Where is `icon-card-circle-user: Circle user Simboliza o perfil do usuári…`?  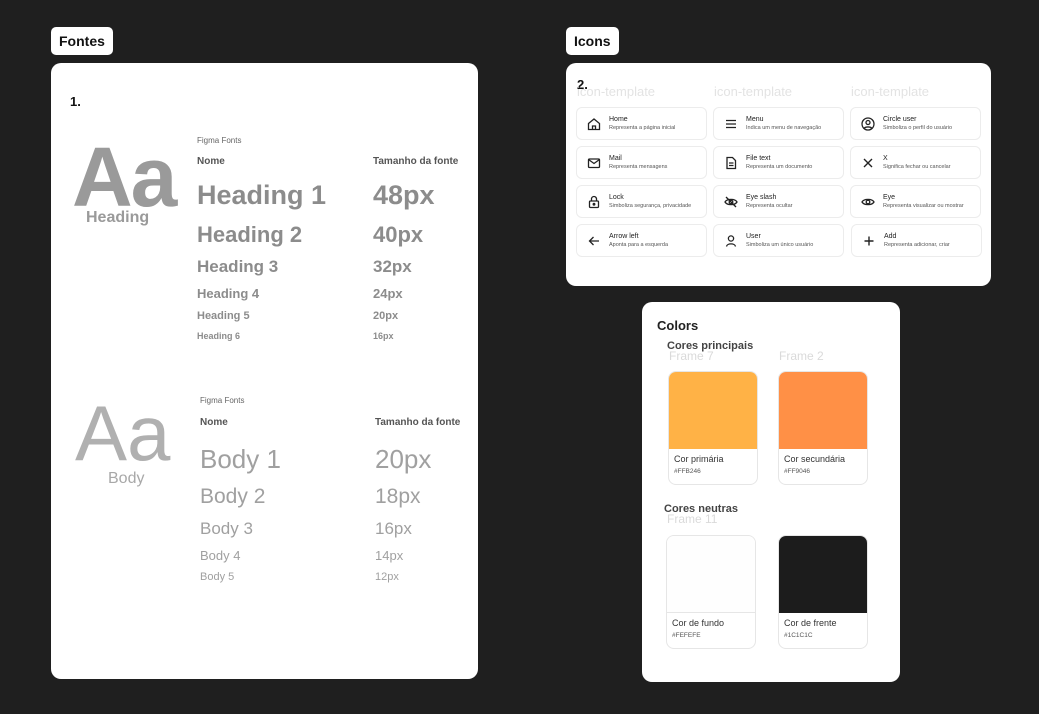 icon-card-circle-user: Circle user Simboliza o perfil do usuári… is located at coordinates (915, 123).